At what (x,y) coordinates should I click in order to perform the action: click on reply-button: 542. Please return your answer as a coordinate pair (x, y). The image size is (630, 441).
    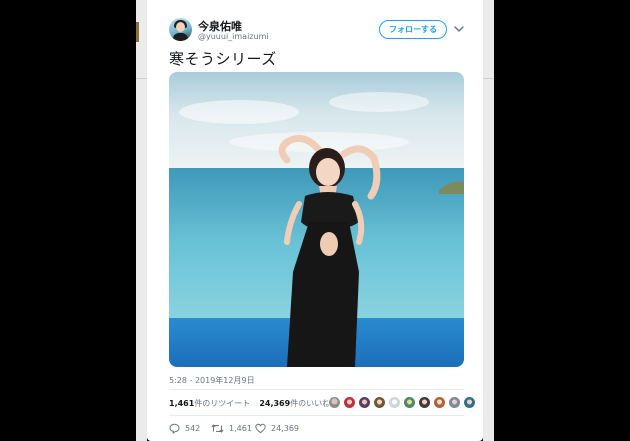
    Looking at the image, I should click on (184, 428).